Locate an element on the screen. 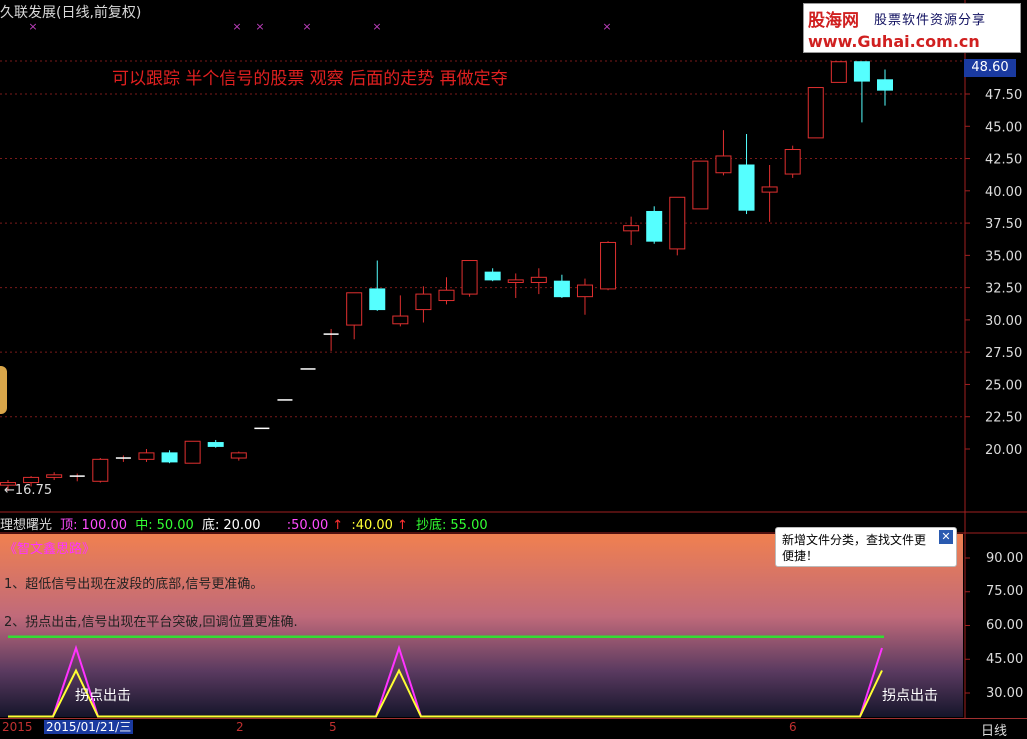  new-feature-tooltip: 新增文件分类，查找文件更便捷！ ✕ is located at coordinates (866, 547).